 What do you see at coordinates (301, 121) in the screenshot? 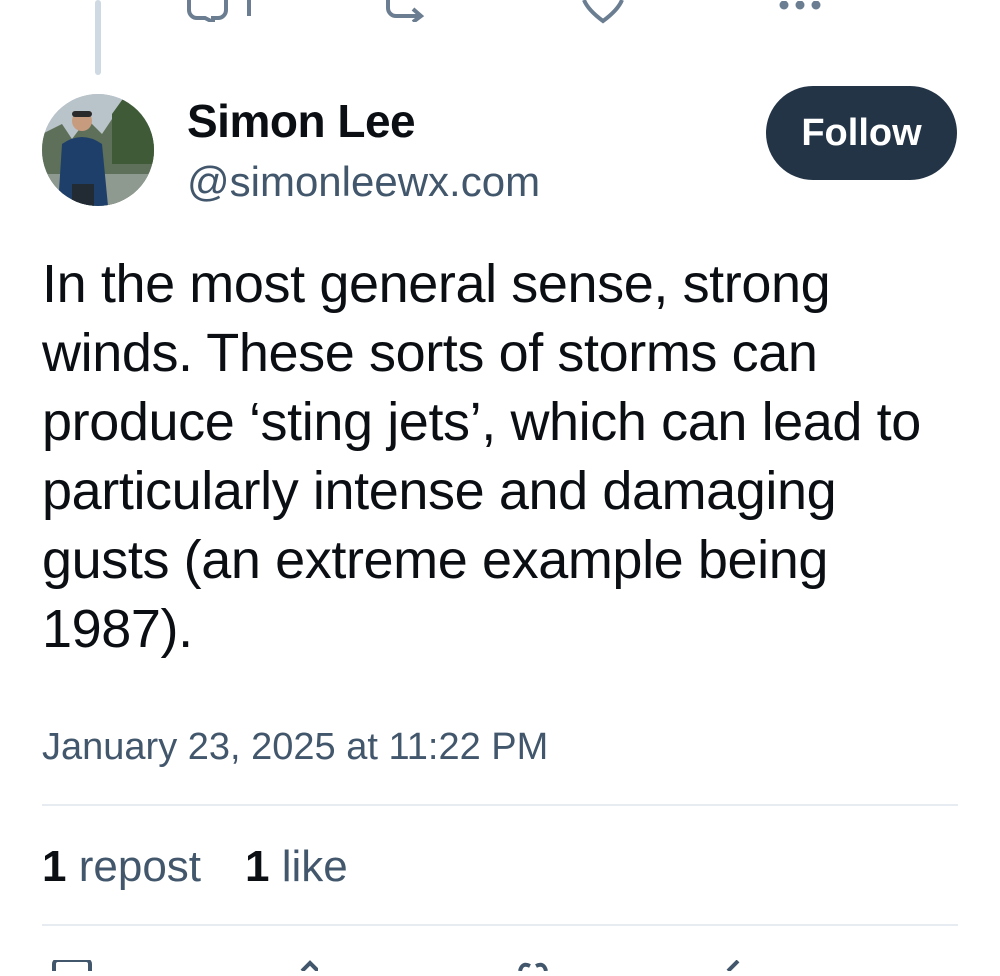
I see `author-name: Simon Lee` at bounding box center [301, 121].